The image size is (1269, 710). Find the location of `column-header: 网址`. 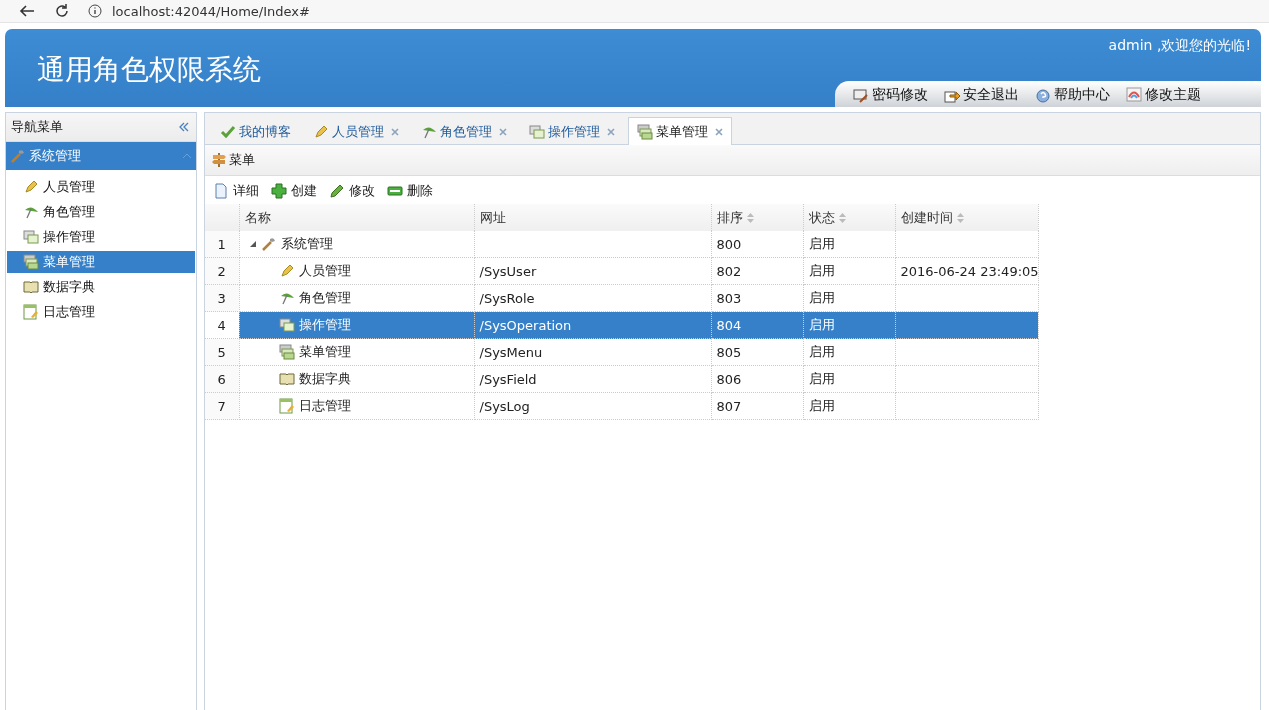

column-header: 网址 is located at coordinates (592, 217).